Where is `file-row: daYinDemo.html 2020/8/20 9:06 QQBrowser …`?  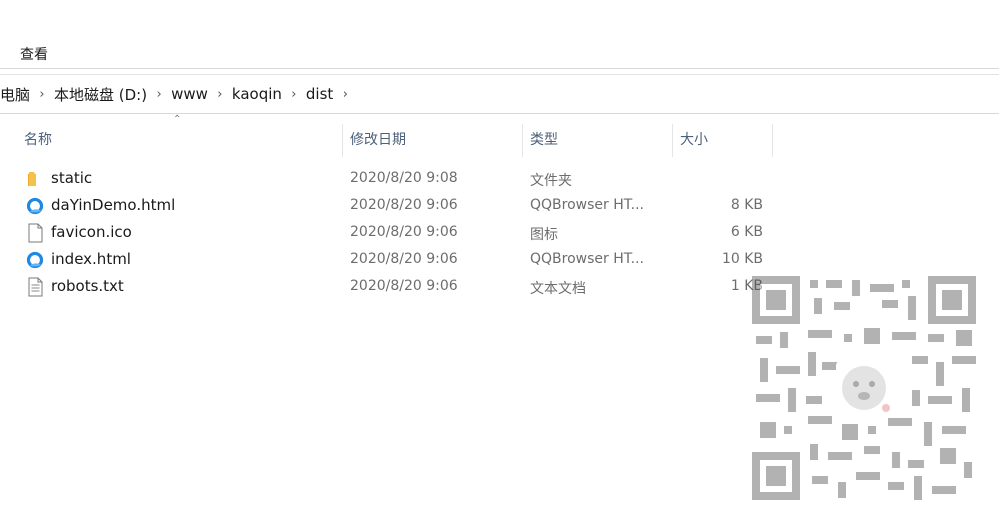 file-row: daYinDemo.html 2020/8/20 9:06 QQBrowser … is located at coordinates (499, 205).